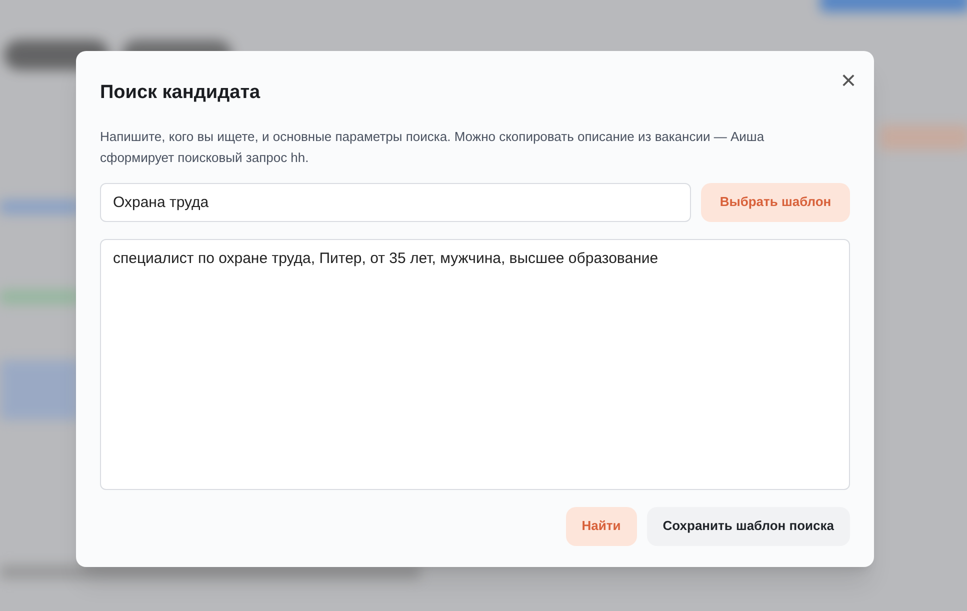 This screenshot has height=611, width=967. What do you see at coordinates (395, 202) in the screenshot?
I see `title-field: Охрана труда` at bounding box center [395, 202].